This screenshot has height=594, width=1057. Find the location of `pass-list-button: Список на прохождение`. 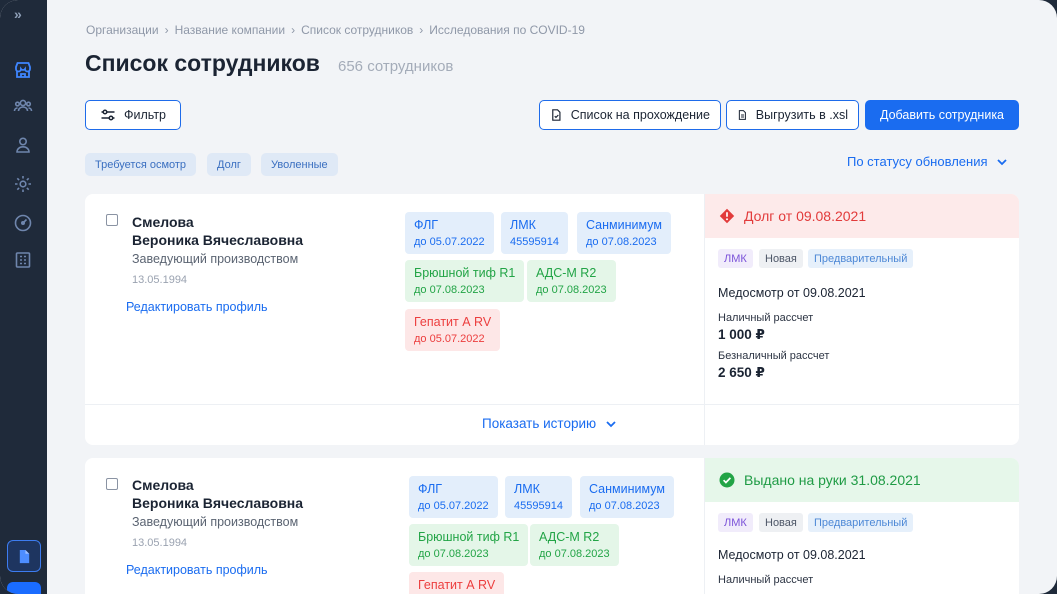

pass-list-button: Список на прохождение is located at coordinates (630, 115).